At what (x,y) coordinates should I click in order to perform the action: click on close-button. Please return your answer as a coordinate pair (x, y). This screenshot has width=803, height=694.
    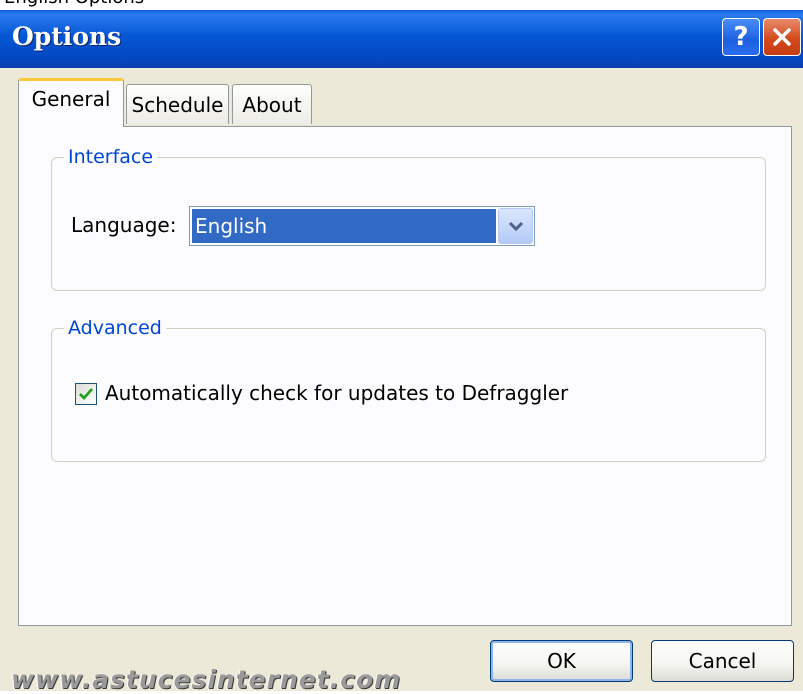
    Looking at the image, I should click on (782, 37).